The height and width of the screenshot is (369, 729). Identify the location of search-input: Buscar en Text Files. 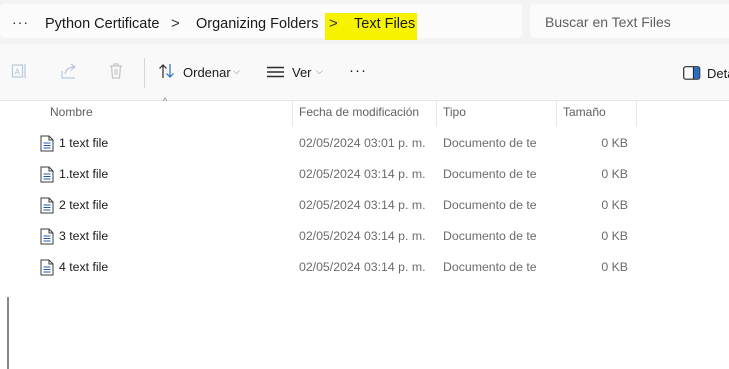
(629, 21).